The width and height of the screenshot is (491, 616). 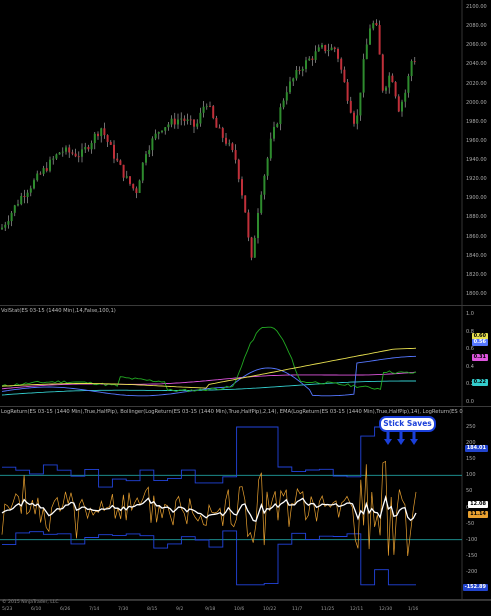 I want to click on price-axis-tick: 2080.00, so click(x=476, y=26).